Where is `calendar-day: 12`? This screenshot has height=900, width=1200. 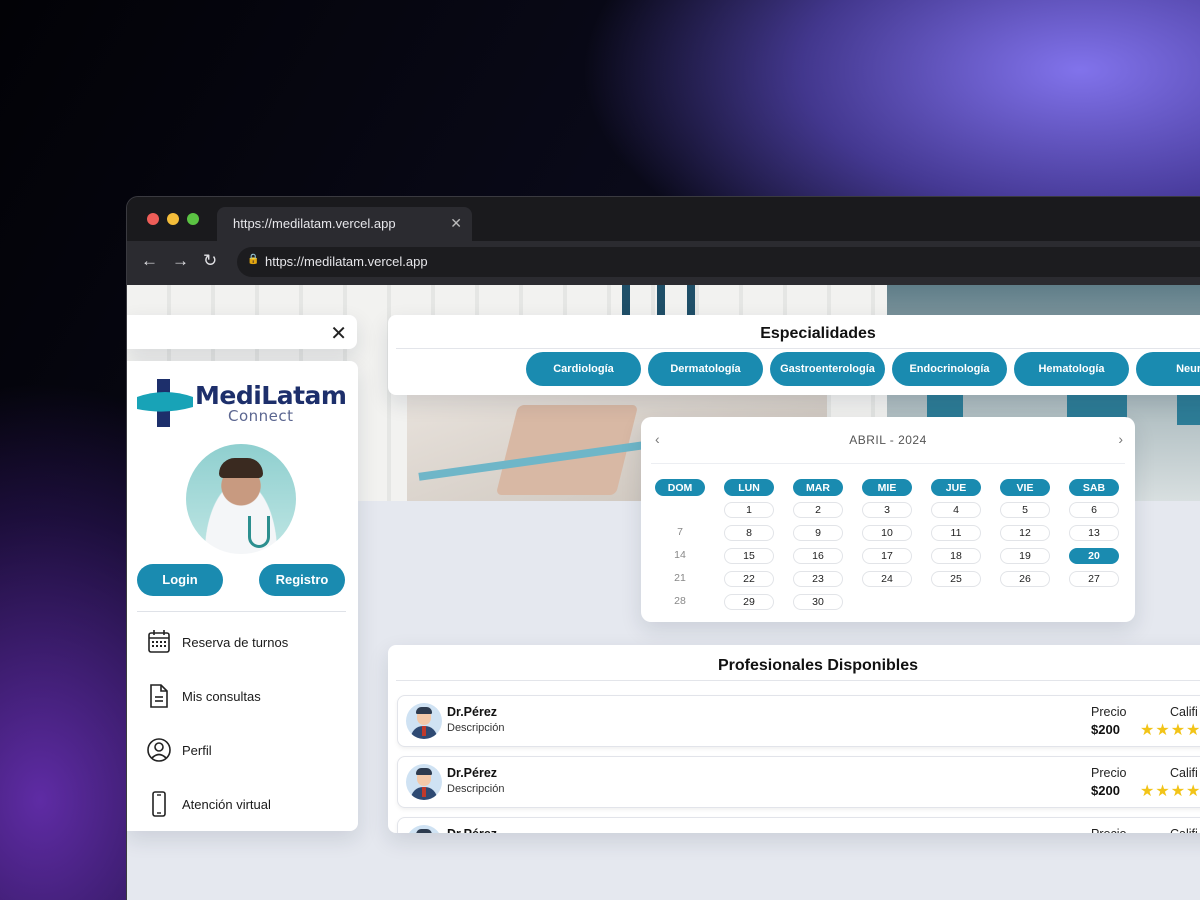
calendar-day: 12 is located at coordinates (1025, 533).